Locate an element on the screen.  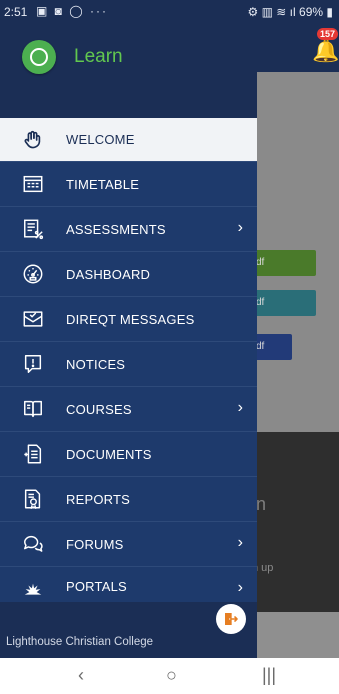
menu-item-label: DIREQT MESSAGES is located at coordinates (130, 319).